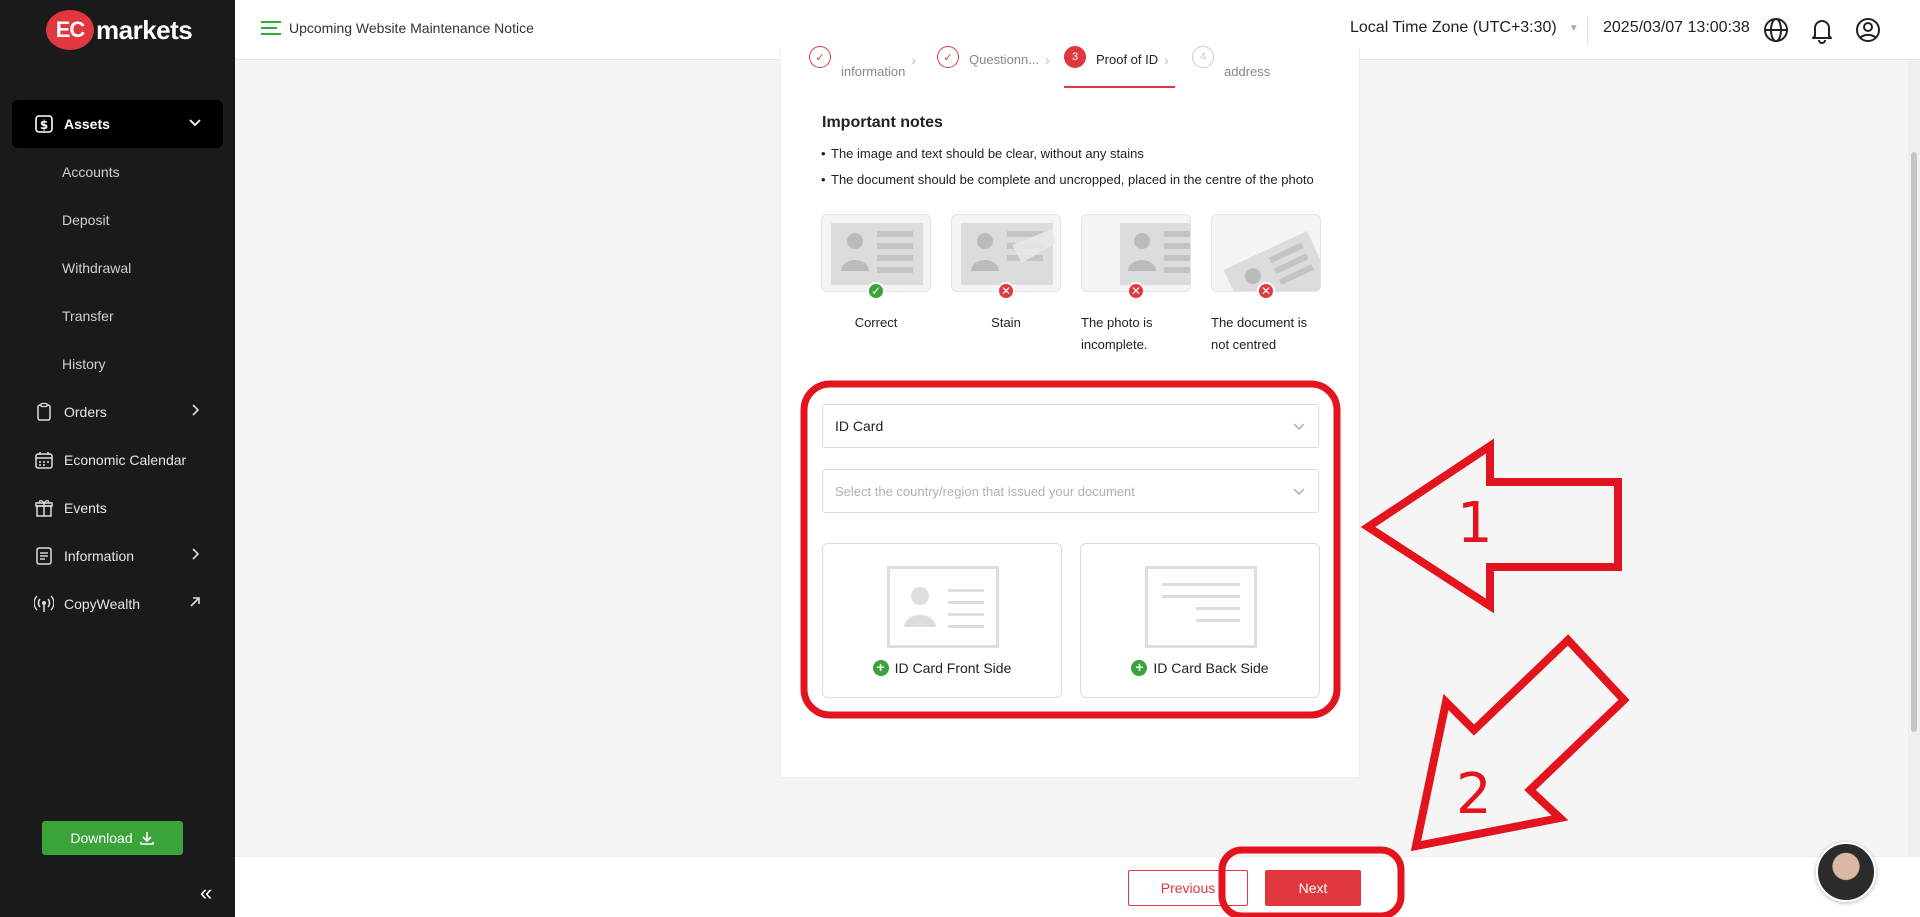  I want to click on logo-text: markets, so click(144, 29).